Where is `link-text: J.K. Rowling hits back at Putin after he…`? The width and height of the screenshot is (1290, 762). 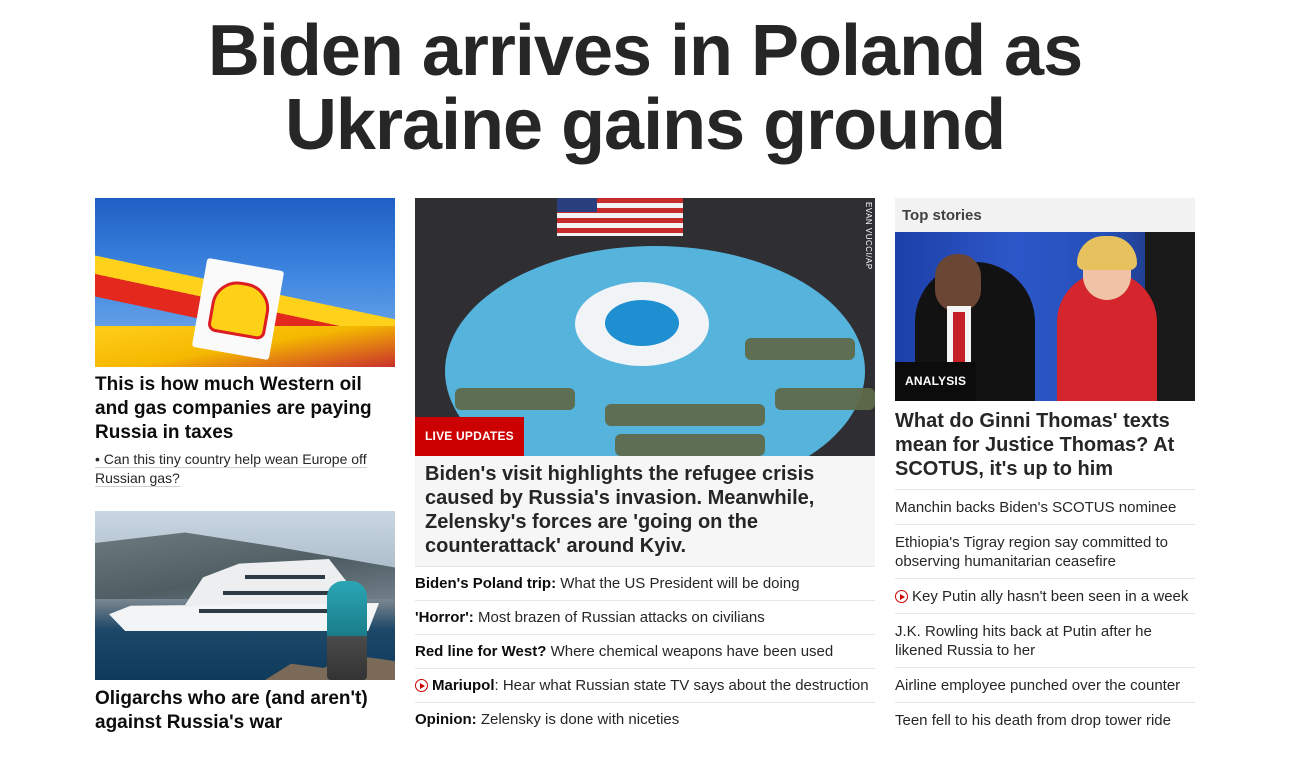
link-text: J.K. Rowling hits back at Putin after he… is located at coordinates (1023, 641).